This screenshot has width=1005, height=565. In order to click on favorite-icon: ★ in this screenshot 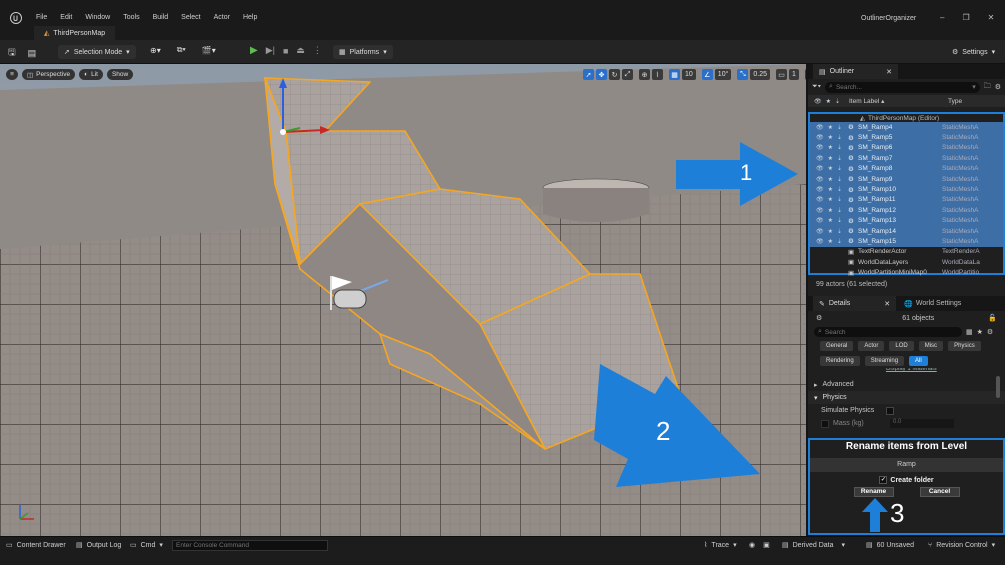, I will do `click(980, 332)`.